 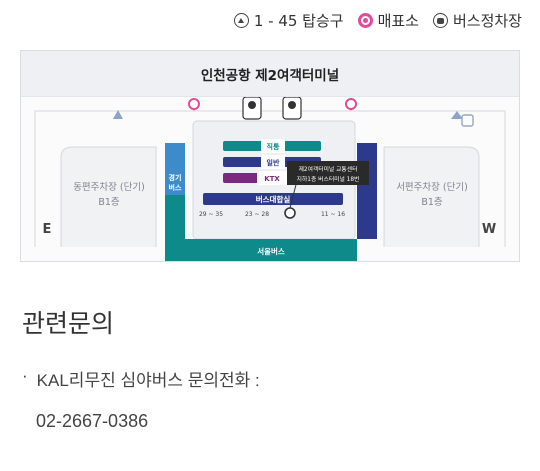 What do you see at coordinates (367, 191) in the screenshot?
I see `right-road-lane` at bounding box center [367, 191].